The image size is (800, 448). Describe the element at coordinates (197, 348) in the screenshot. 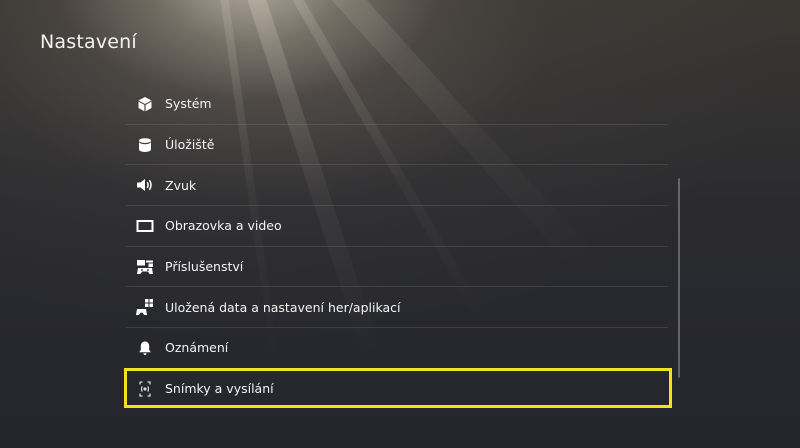

I see `menu-item-label: Oznámení` at that location.